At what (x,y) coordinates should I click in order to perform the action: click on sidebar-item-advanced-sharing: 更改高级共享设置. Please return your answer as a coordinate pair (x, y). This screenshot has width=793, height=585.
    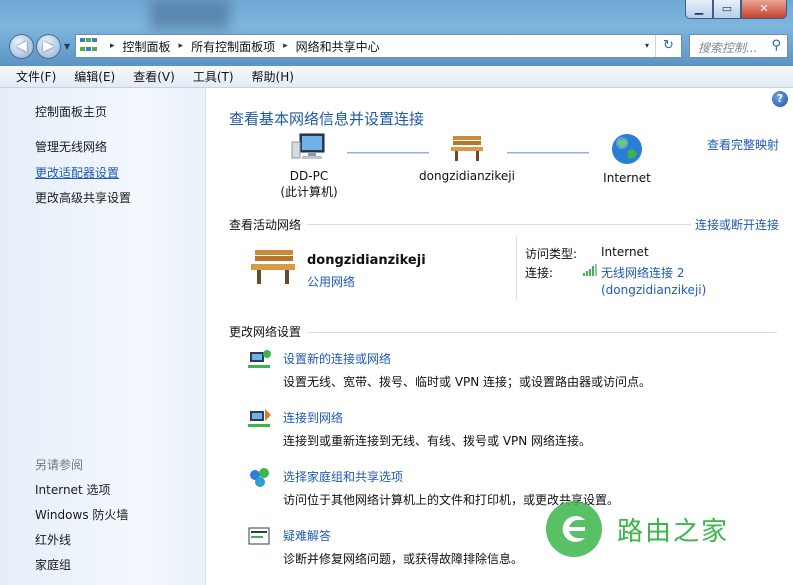
    Looking at the image, I should click on (83, 197).